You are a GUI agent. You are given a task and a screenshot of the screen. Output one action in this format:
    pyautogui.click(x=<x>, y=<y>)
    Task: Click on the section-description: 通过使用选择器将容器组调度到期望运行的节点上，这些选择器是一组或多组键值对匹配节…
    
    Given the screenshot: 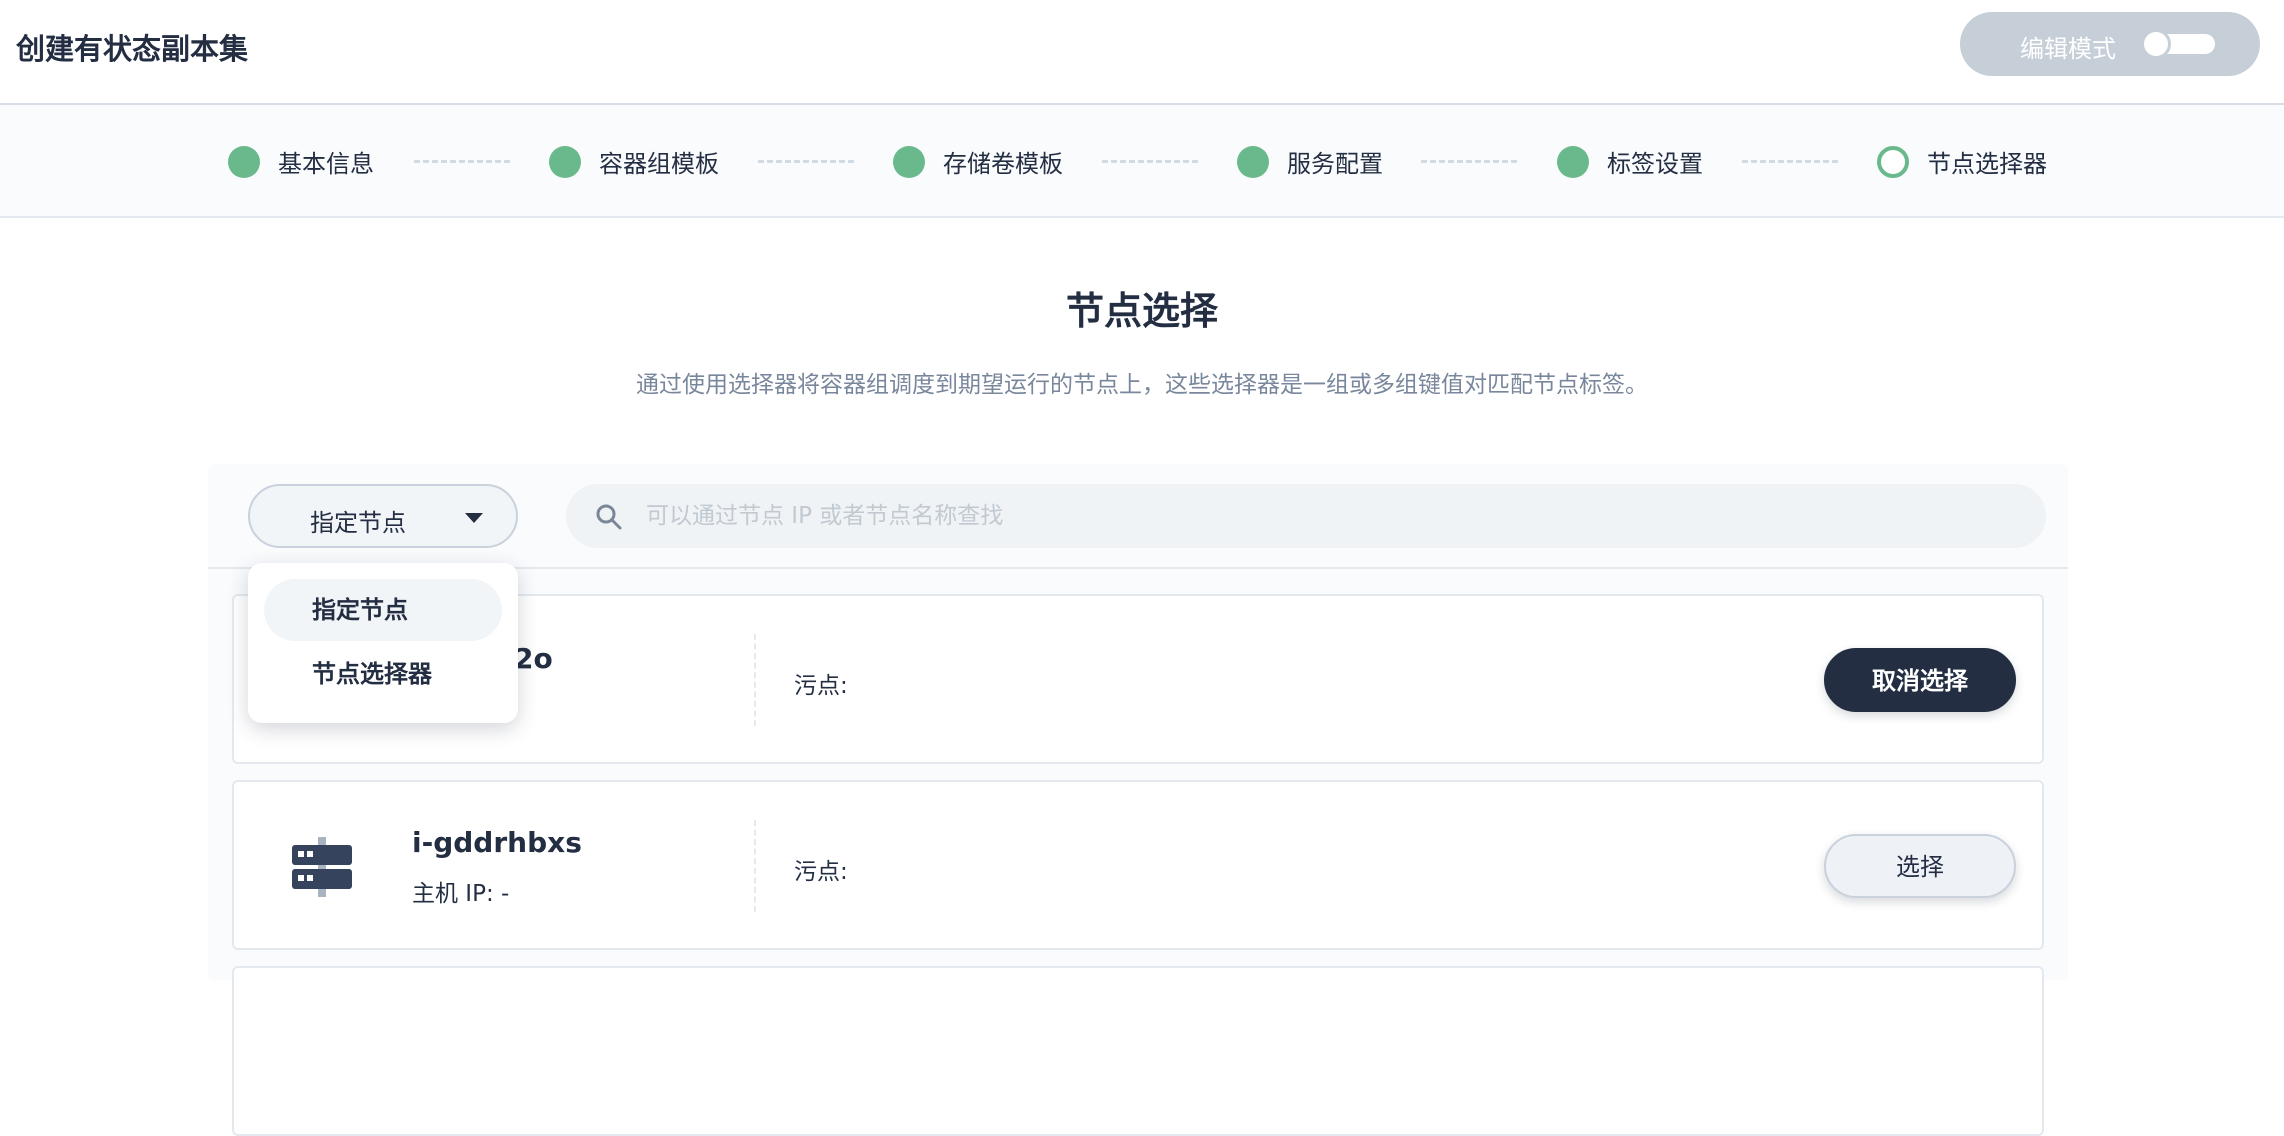 What is the action you would take?
    pyautogui.click(x=1142, y=385)
    